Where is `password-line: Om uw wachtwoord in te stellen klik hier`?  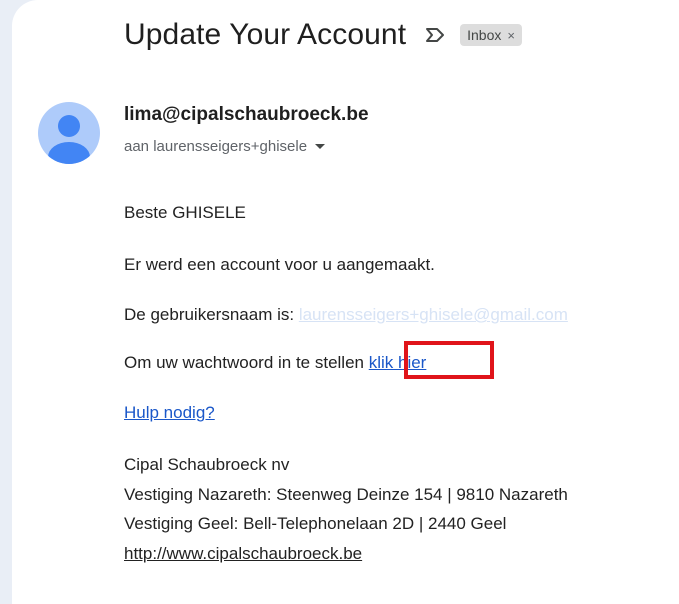
password-line: Om uw wachtwoord in te stellen klik hier is located at coordinates (275, 363).